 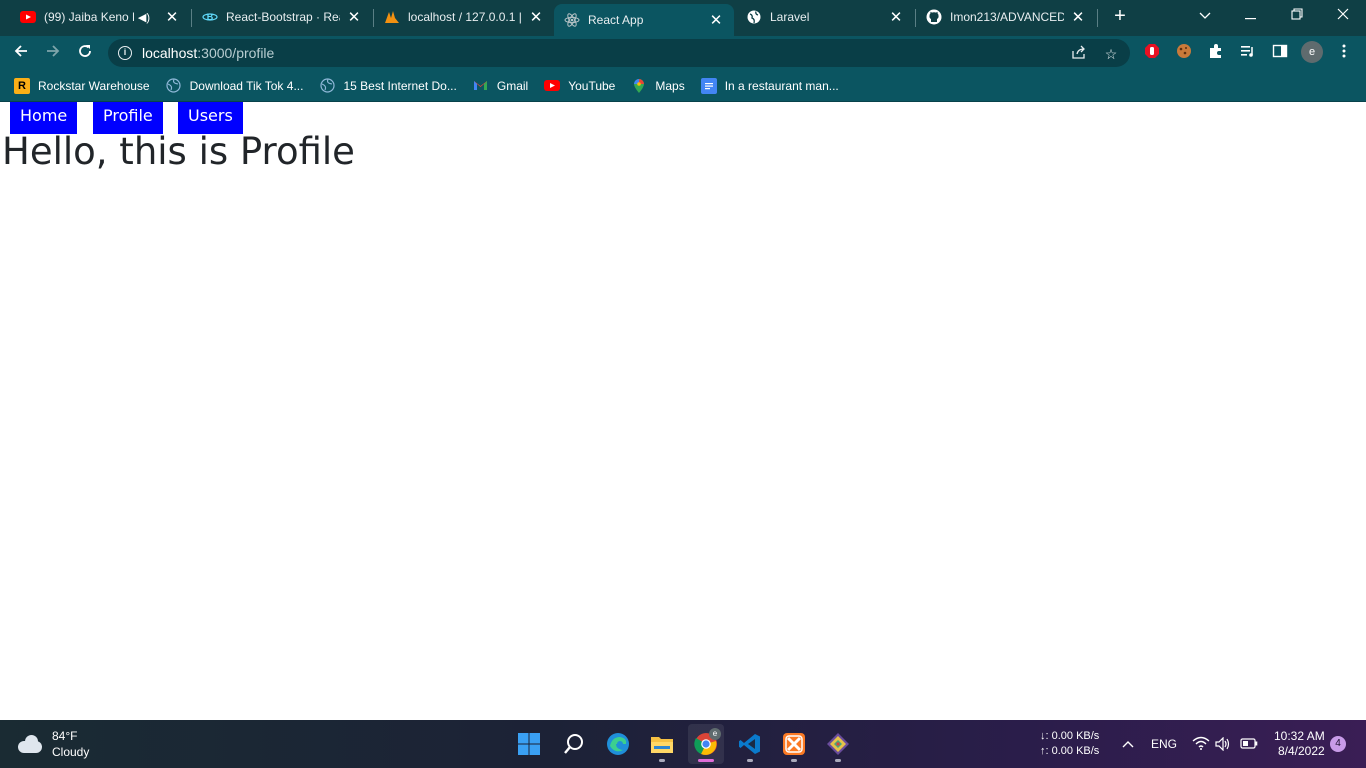 I want to click on taskbar-xampp, so click(x=794, y=744).